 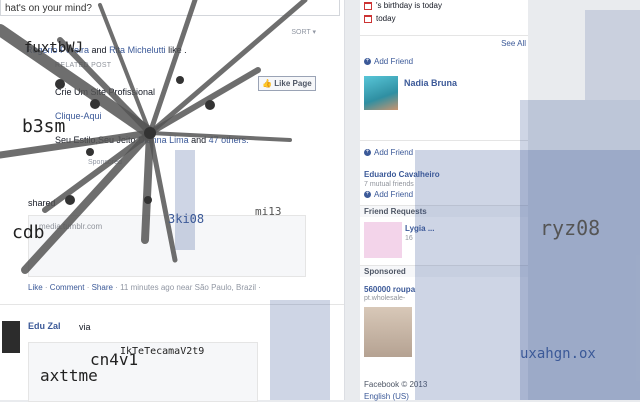 I want to click on status-composer: hat's on your mind?, so click(x=170, y=8).